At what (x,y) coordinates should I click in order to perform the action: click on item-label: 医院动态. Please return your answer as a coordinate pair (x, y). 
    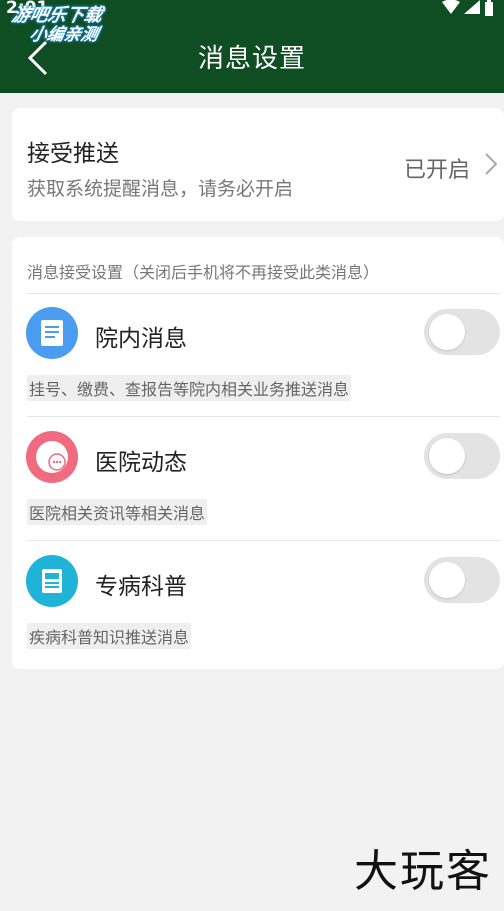
    Looking at the image, I should click on (141, 463).